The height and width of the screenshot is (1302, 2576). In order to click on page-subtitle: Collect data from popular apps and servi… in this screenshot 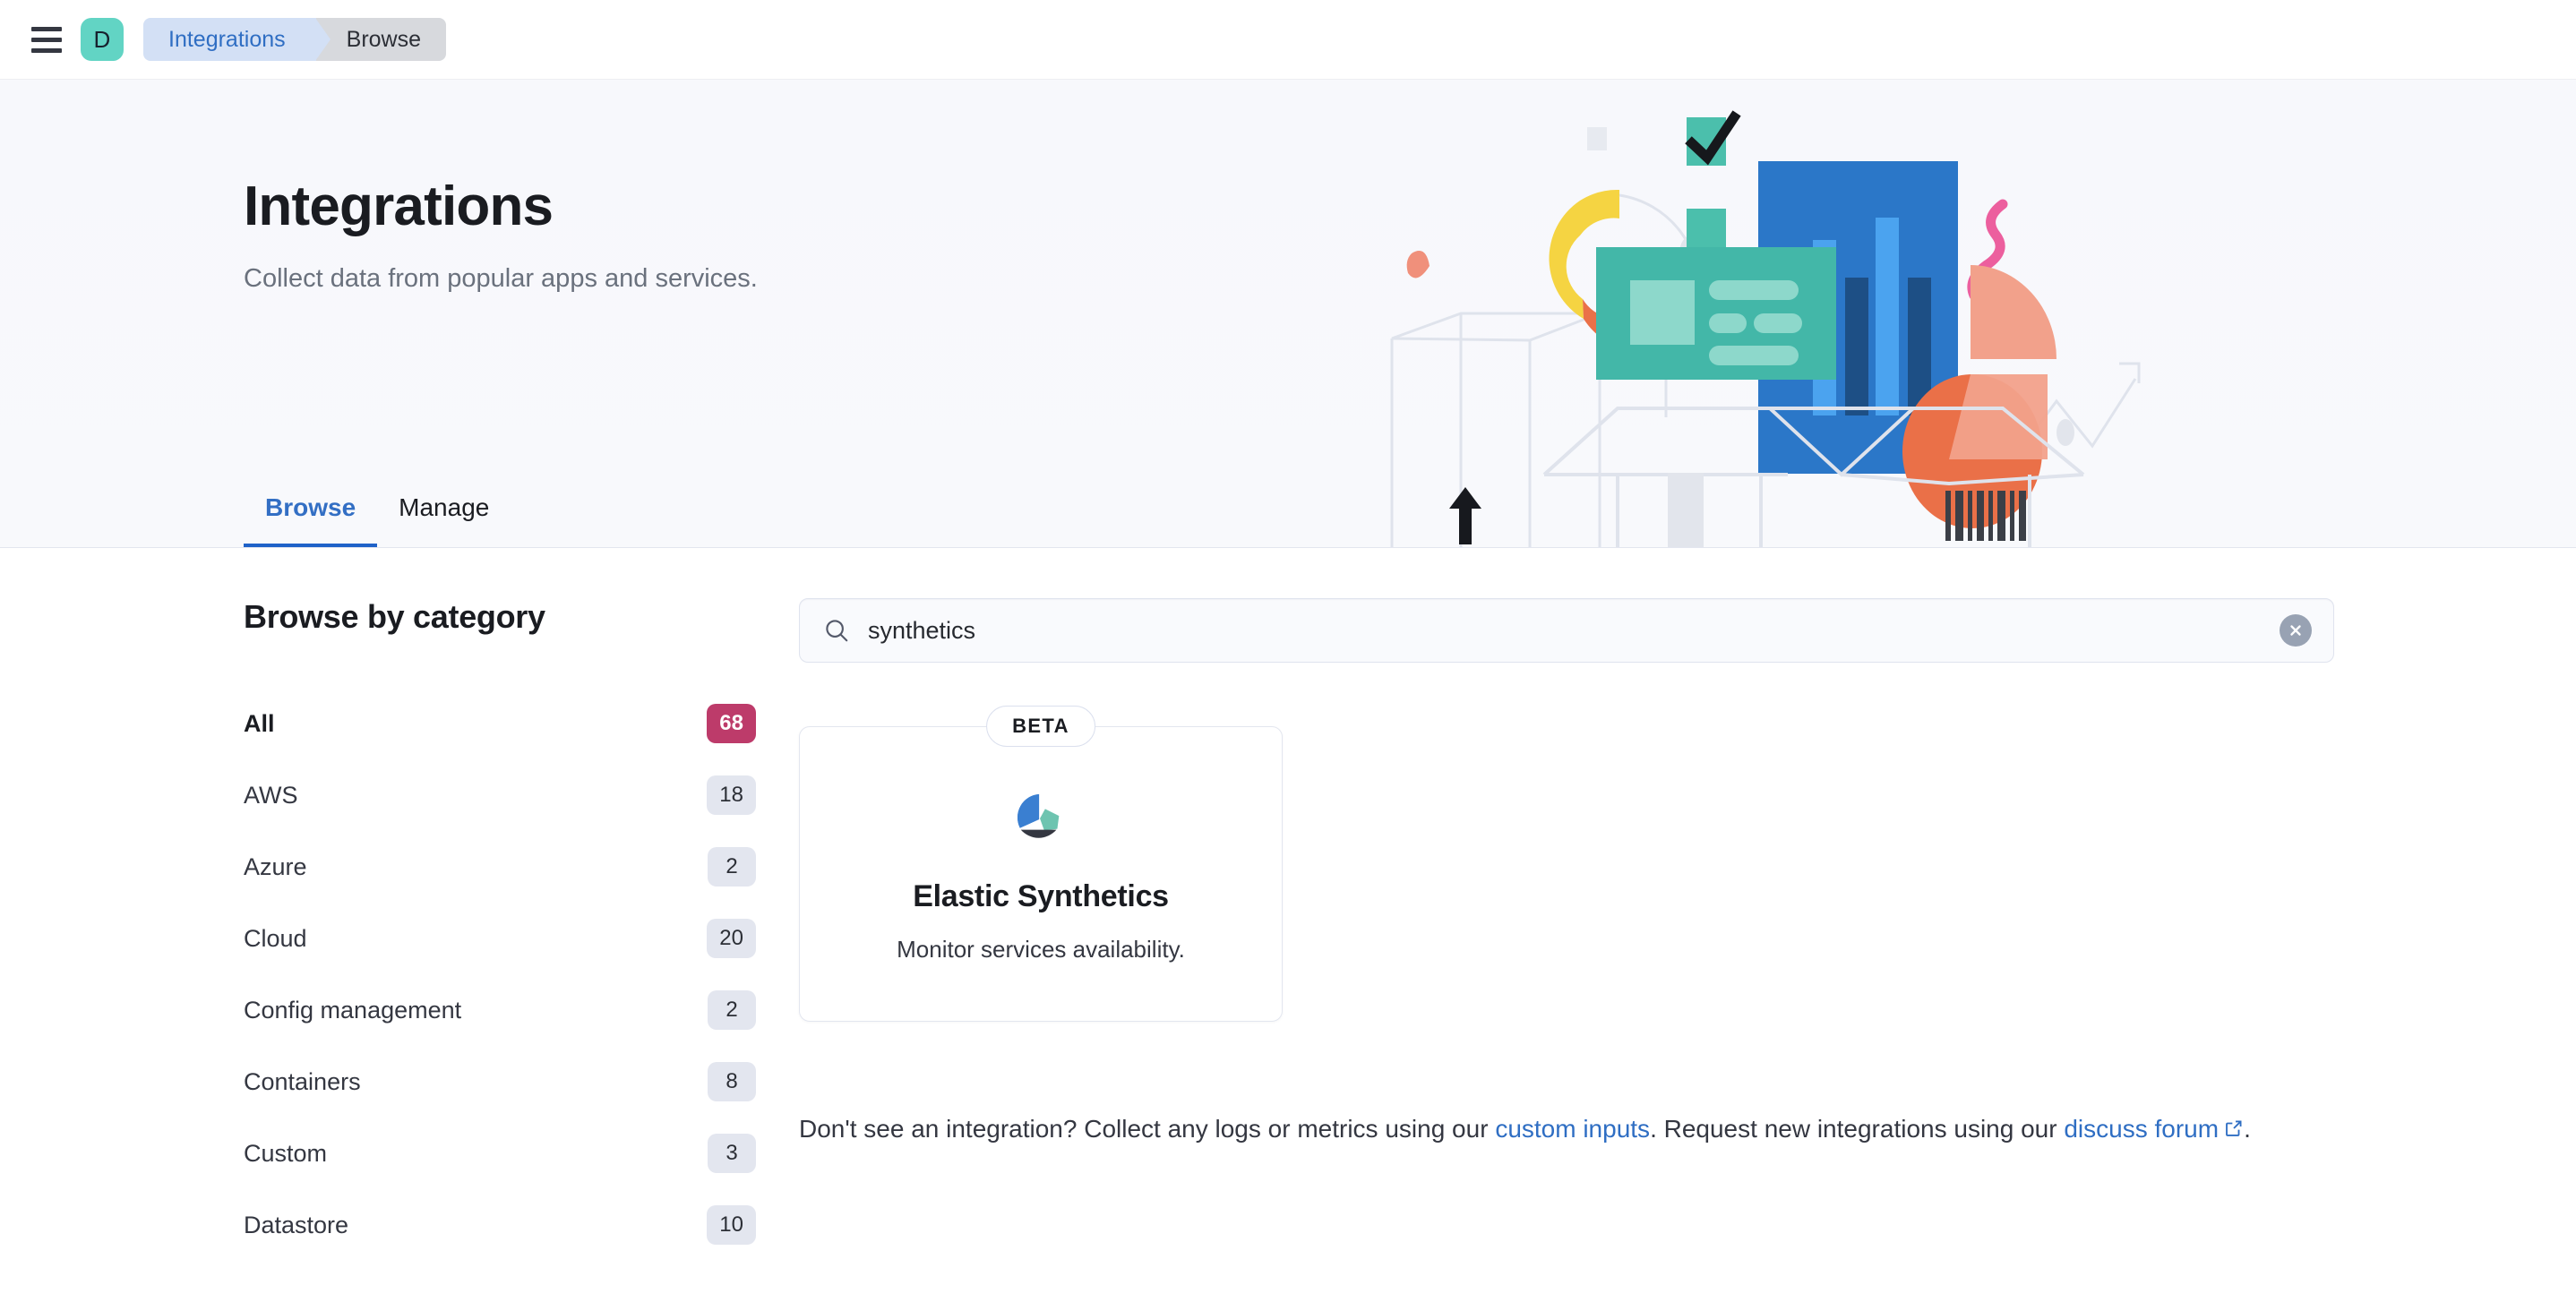, I will do `click(501, 279)`.